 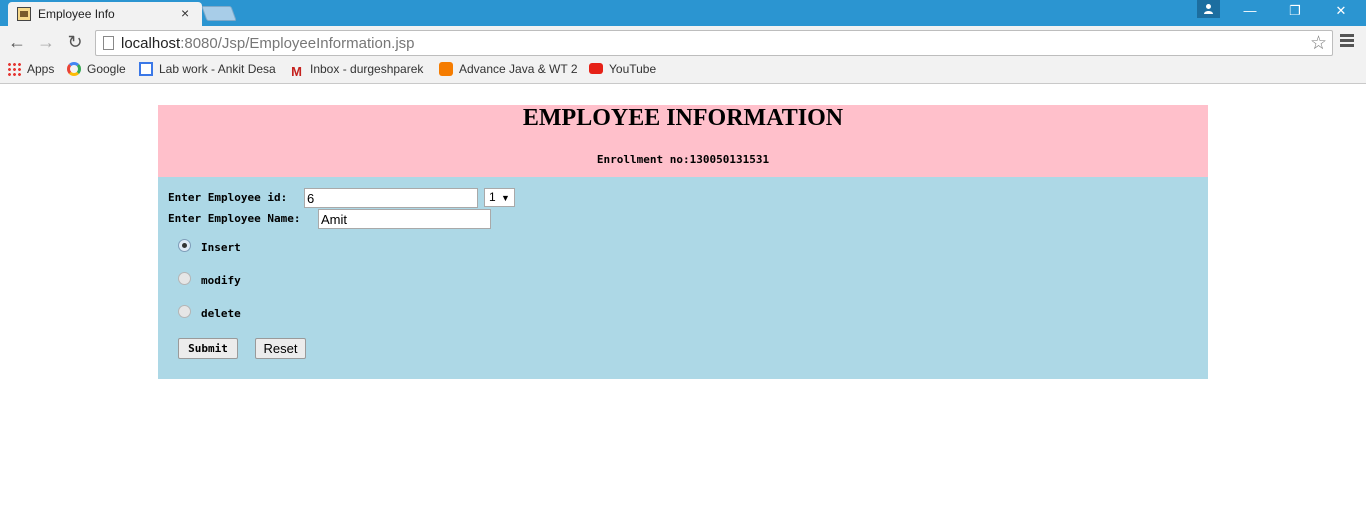 I want to click on modify-radio-label: modify, so click(x=221, y=280).